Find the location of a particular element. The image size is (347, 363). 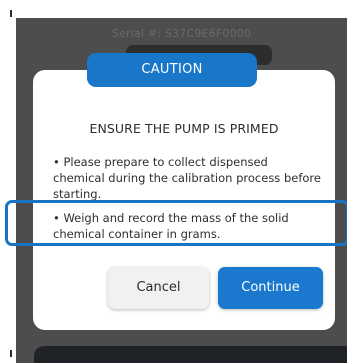

corner-tick-bottom is located at coordinates (11, 353).